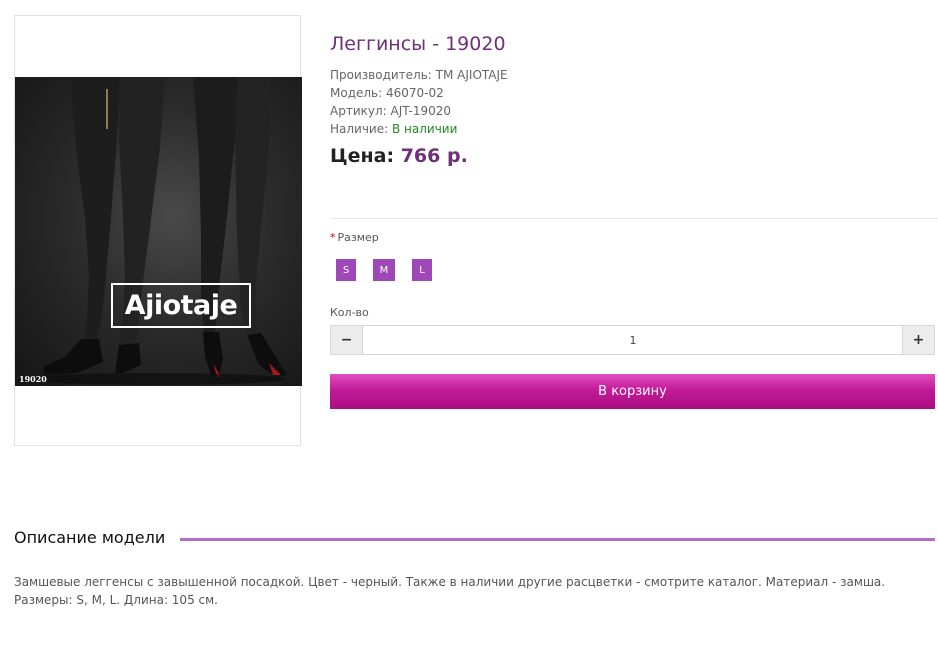 This screenshot has width=938, height=649. What do you see at coordinates (333, 237) in the screenshot?
I see `required-mark: *` at bounding box center [333, 237].